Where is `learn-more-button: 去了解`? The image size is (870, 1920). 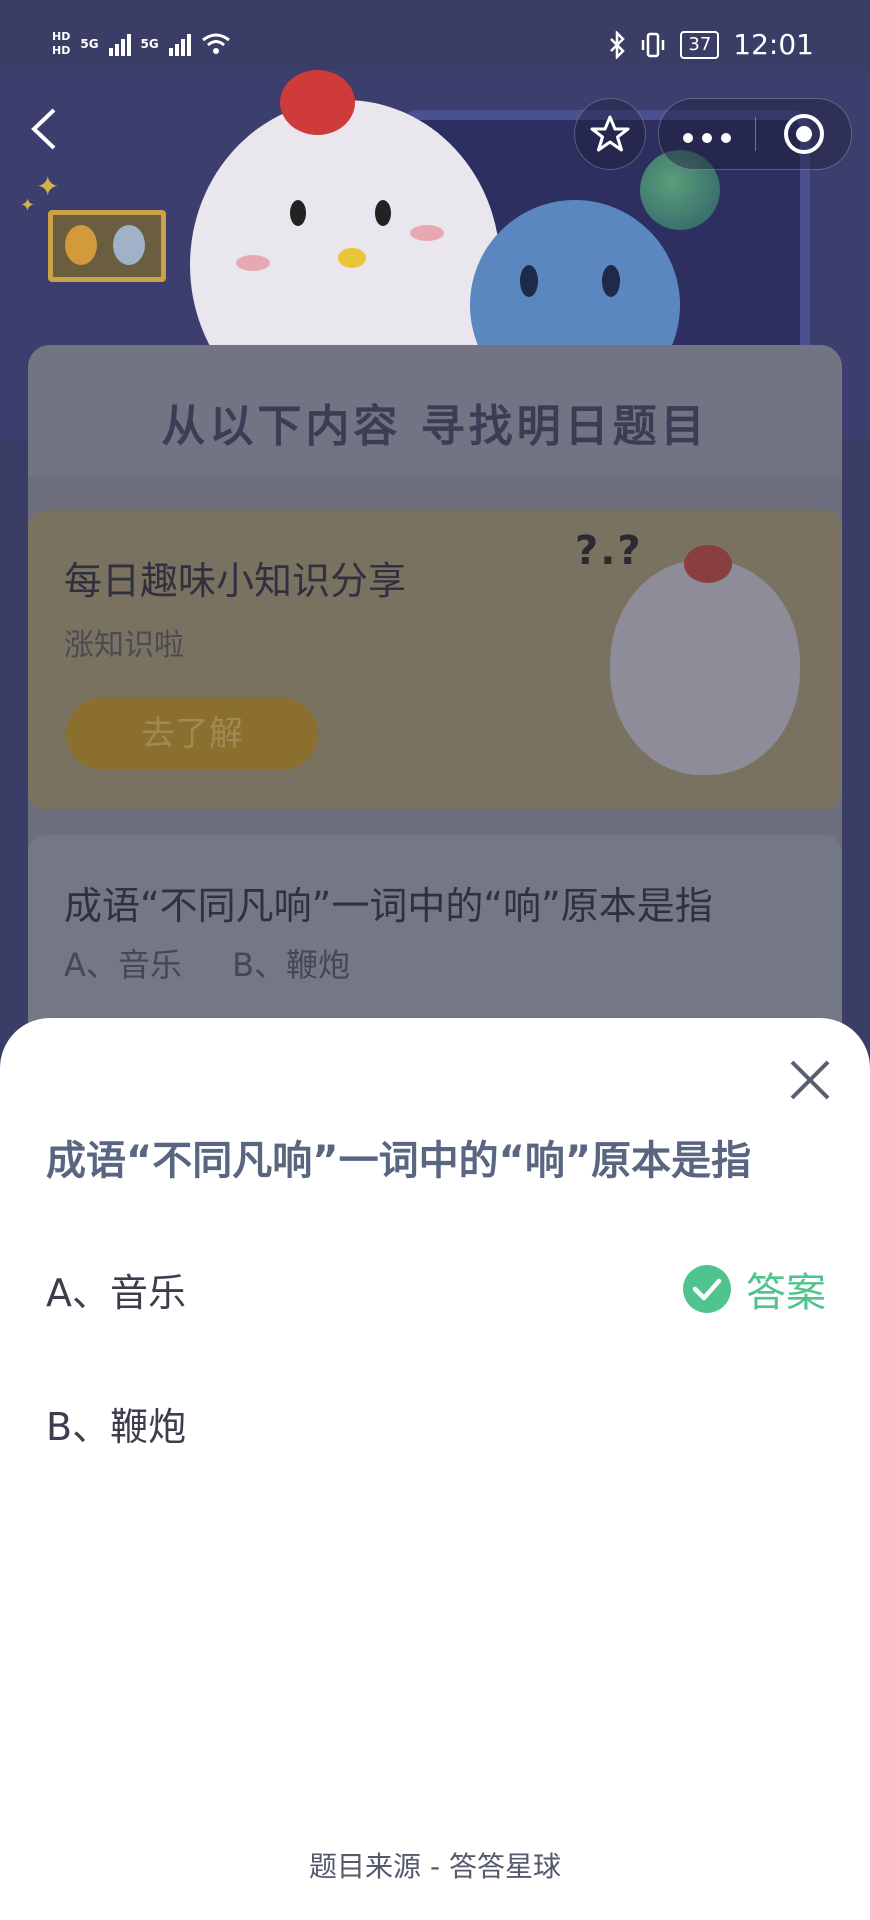
learn-more-button: 去了解 is located at coordinates (192, 734).